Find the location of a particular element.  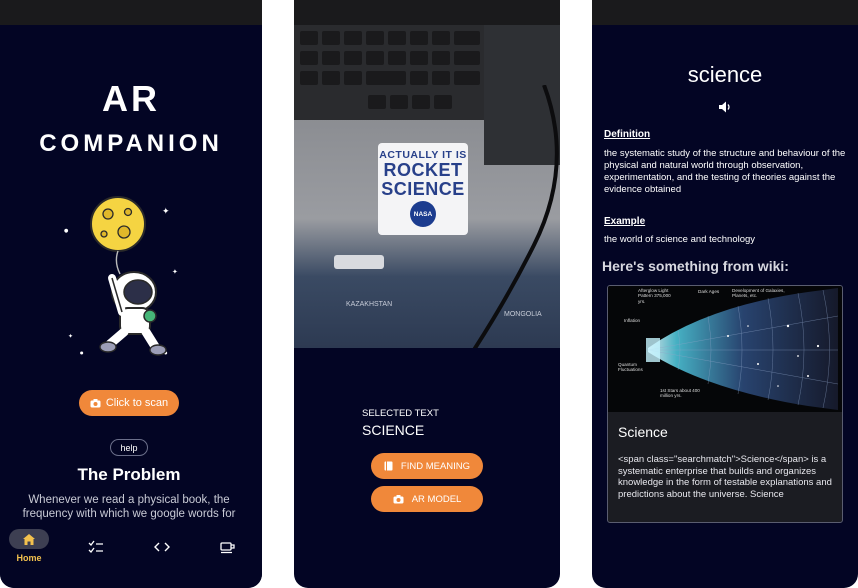

ar-model-label: AR MODEL is located at coordinates (436, 499).